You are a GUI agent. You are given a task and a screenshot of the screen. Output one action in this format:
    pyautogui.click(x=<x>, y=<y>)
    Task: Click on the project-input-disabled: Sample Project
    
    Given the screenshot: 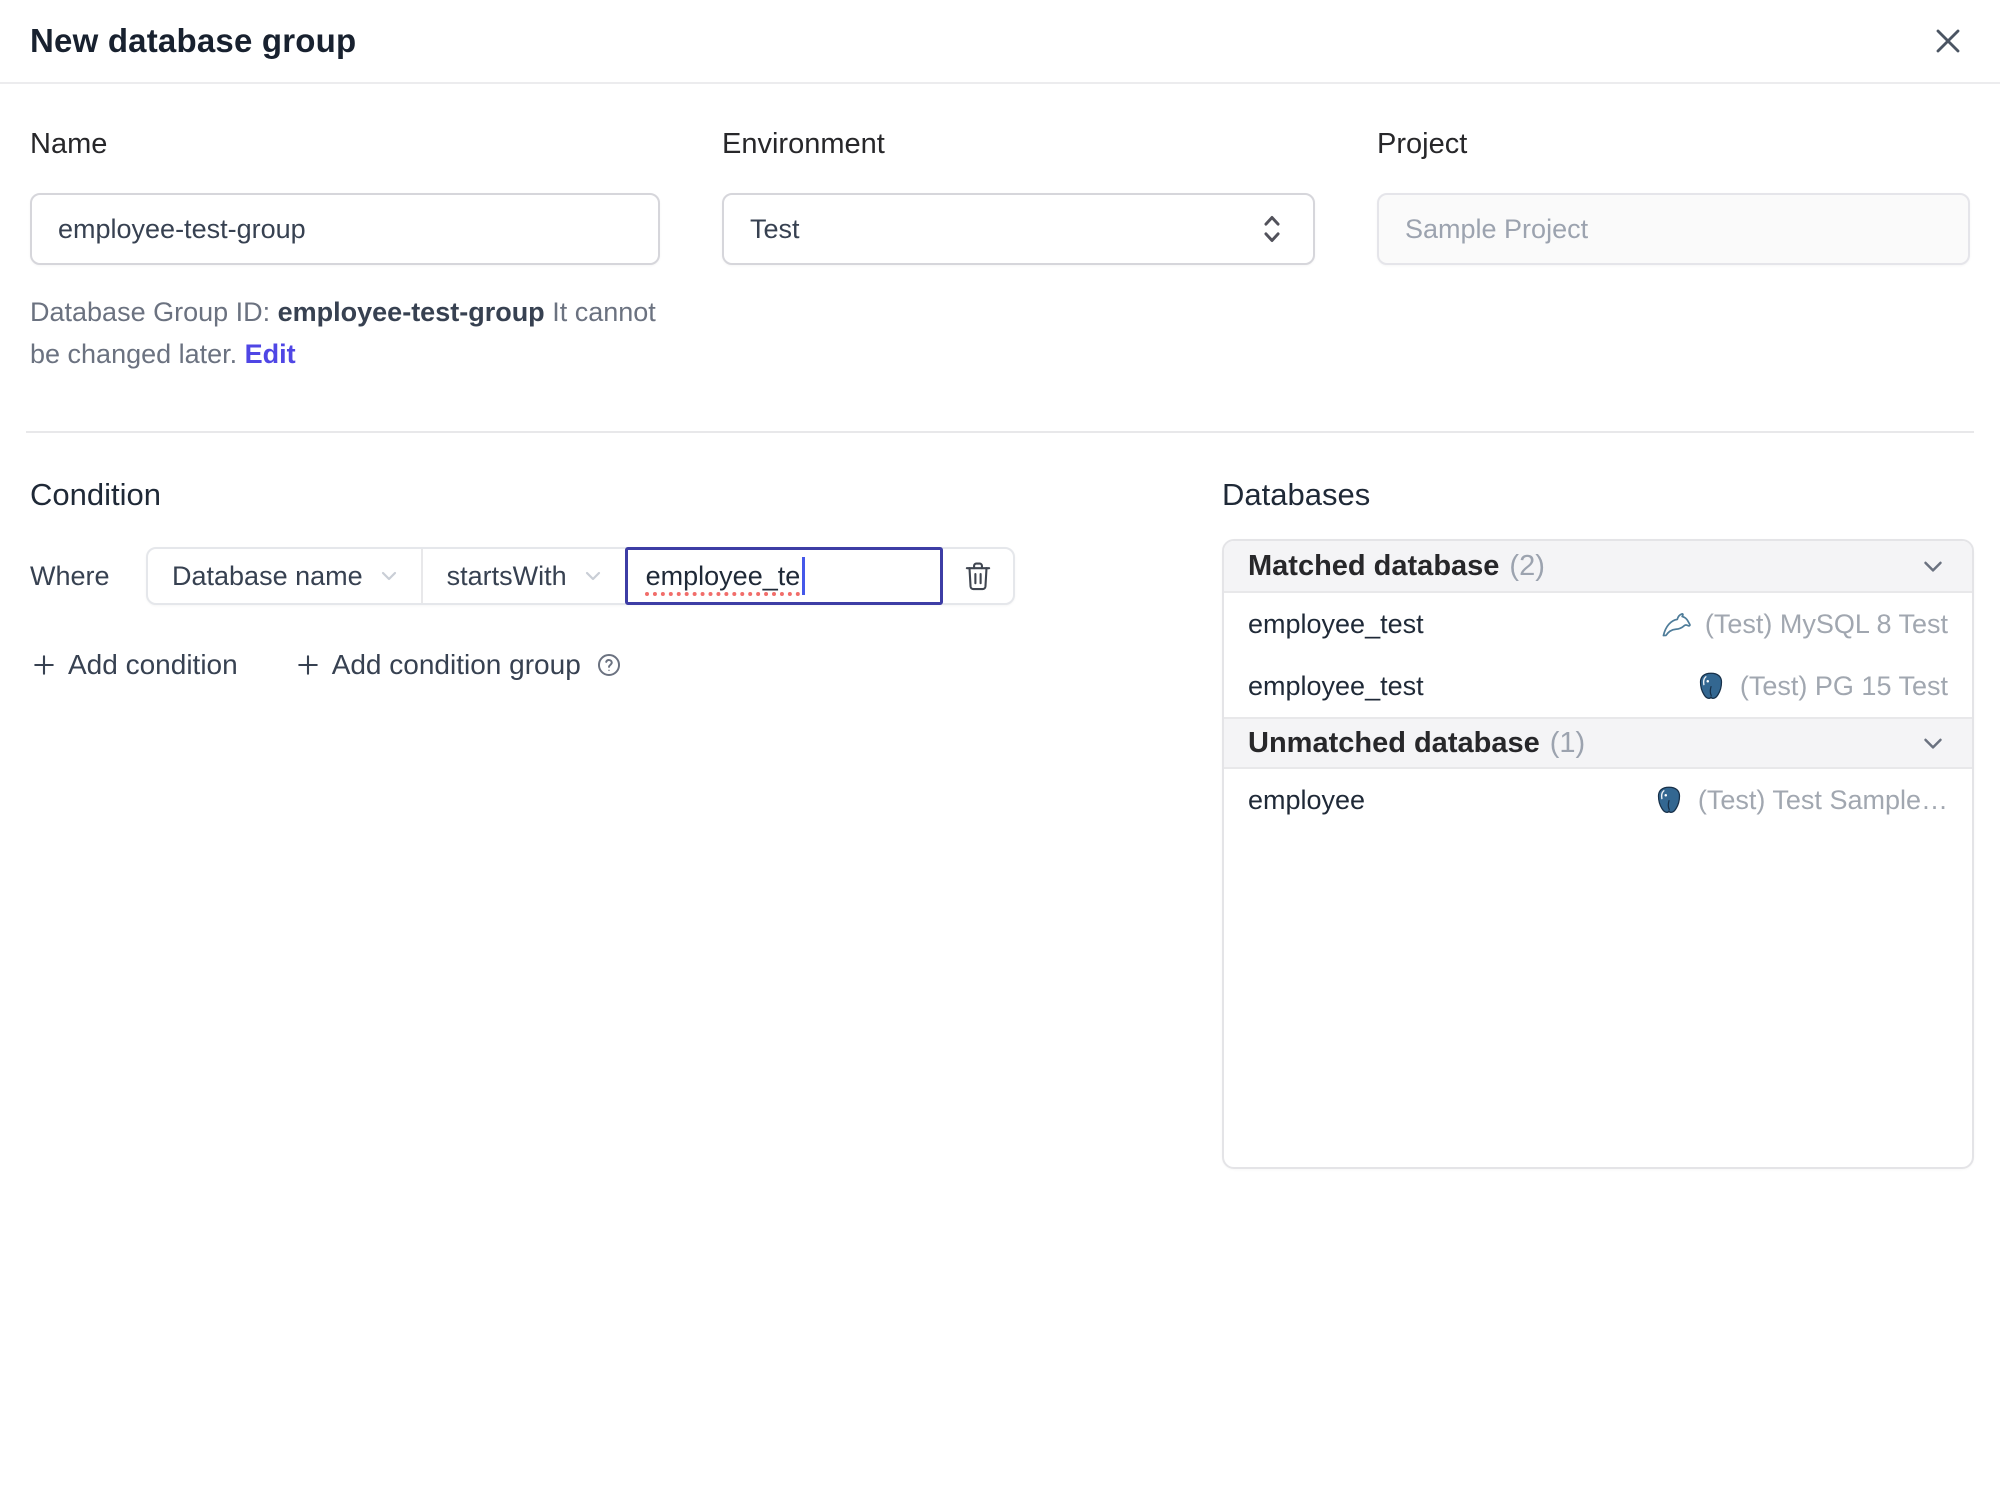 What is the action you would take?
    pyautogui.click(x=1673, y=229)
    